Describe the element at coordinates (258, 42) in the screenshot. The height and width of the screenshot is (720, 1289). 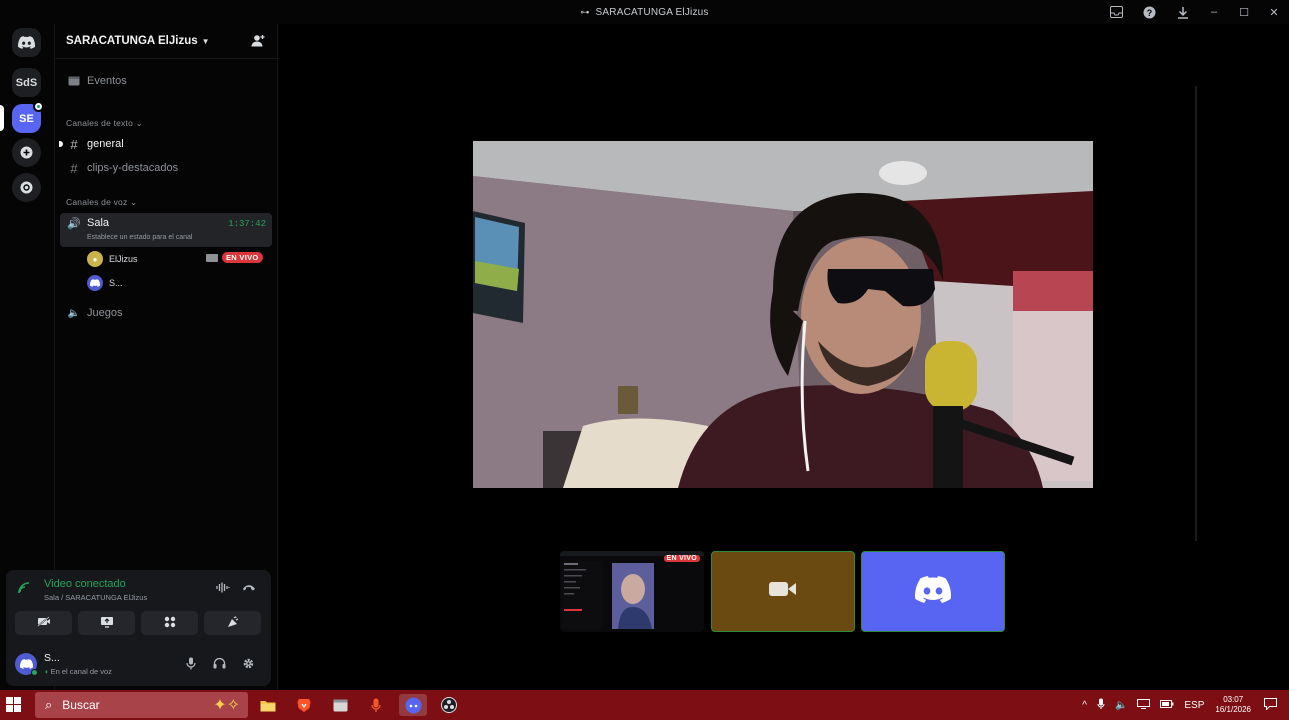
I see `invite-people-icon` at that location.